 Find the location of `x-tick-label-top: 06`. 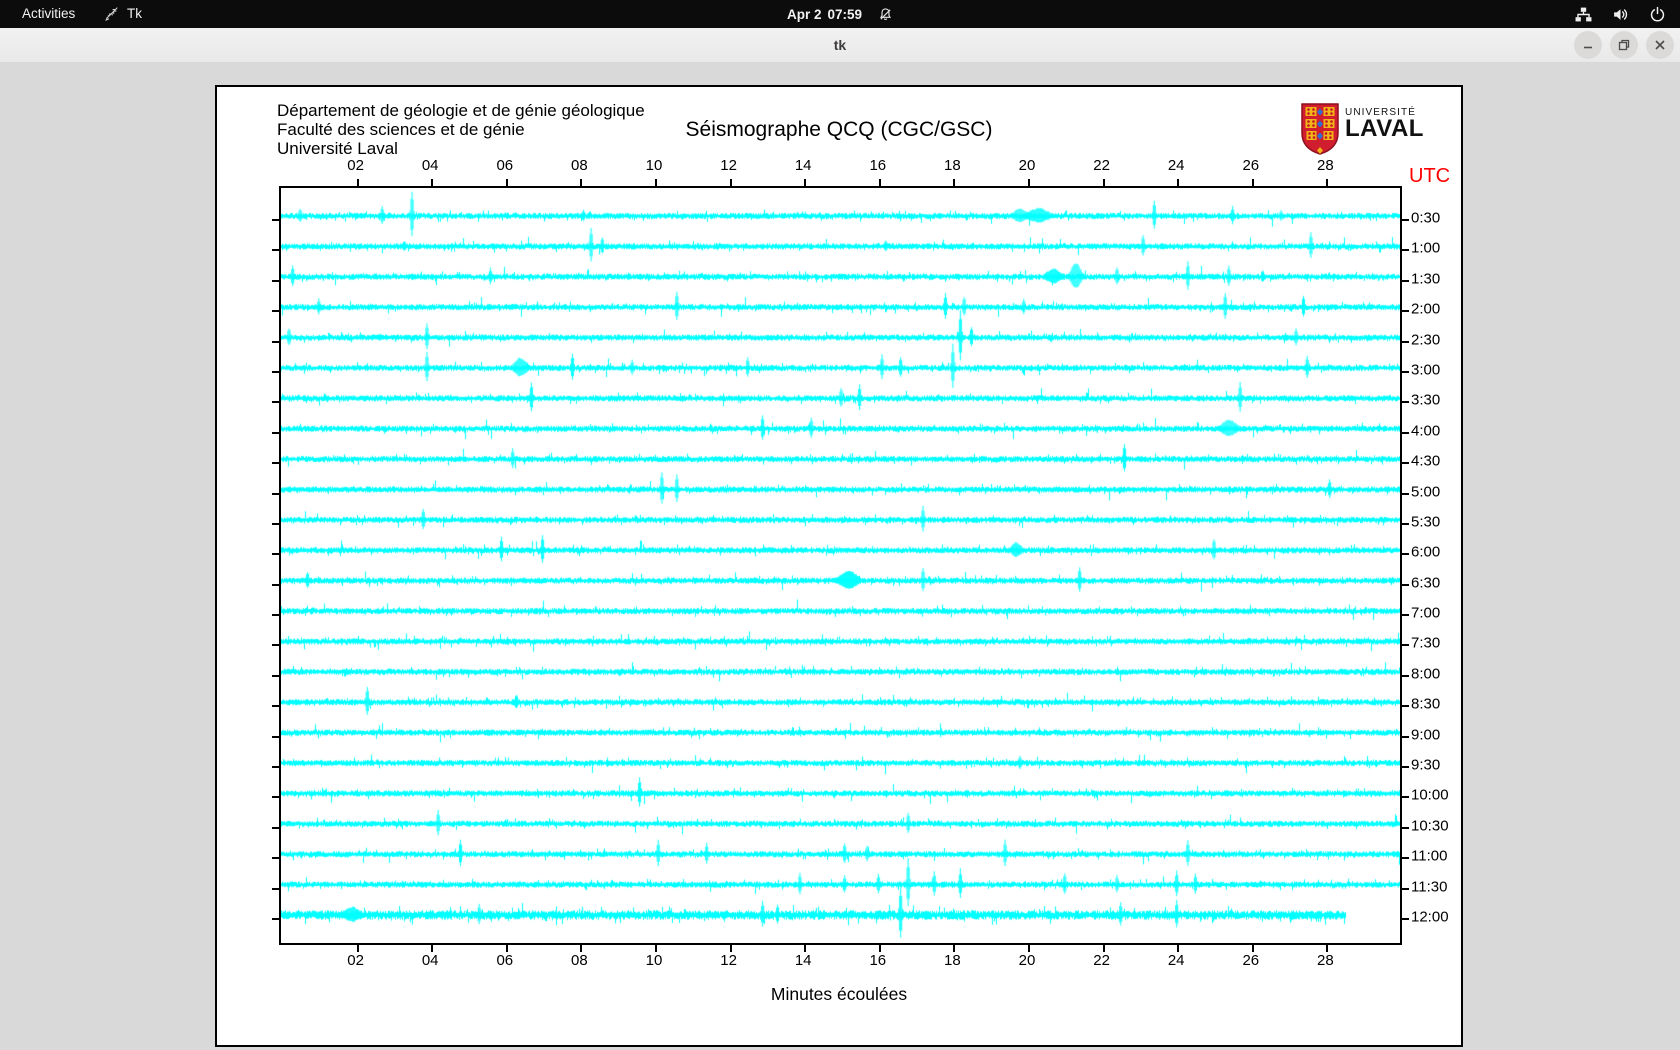

x-tick-label-top: 06 is located at coordinates (505, 165).